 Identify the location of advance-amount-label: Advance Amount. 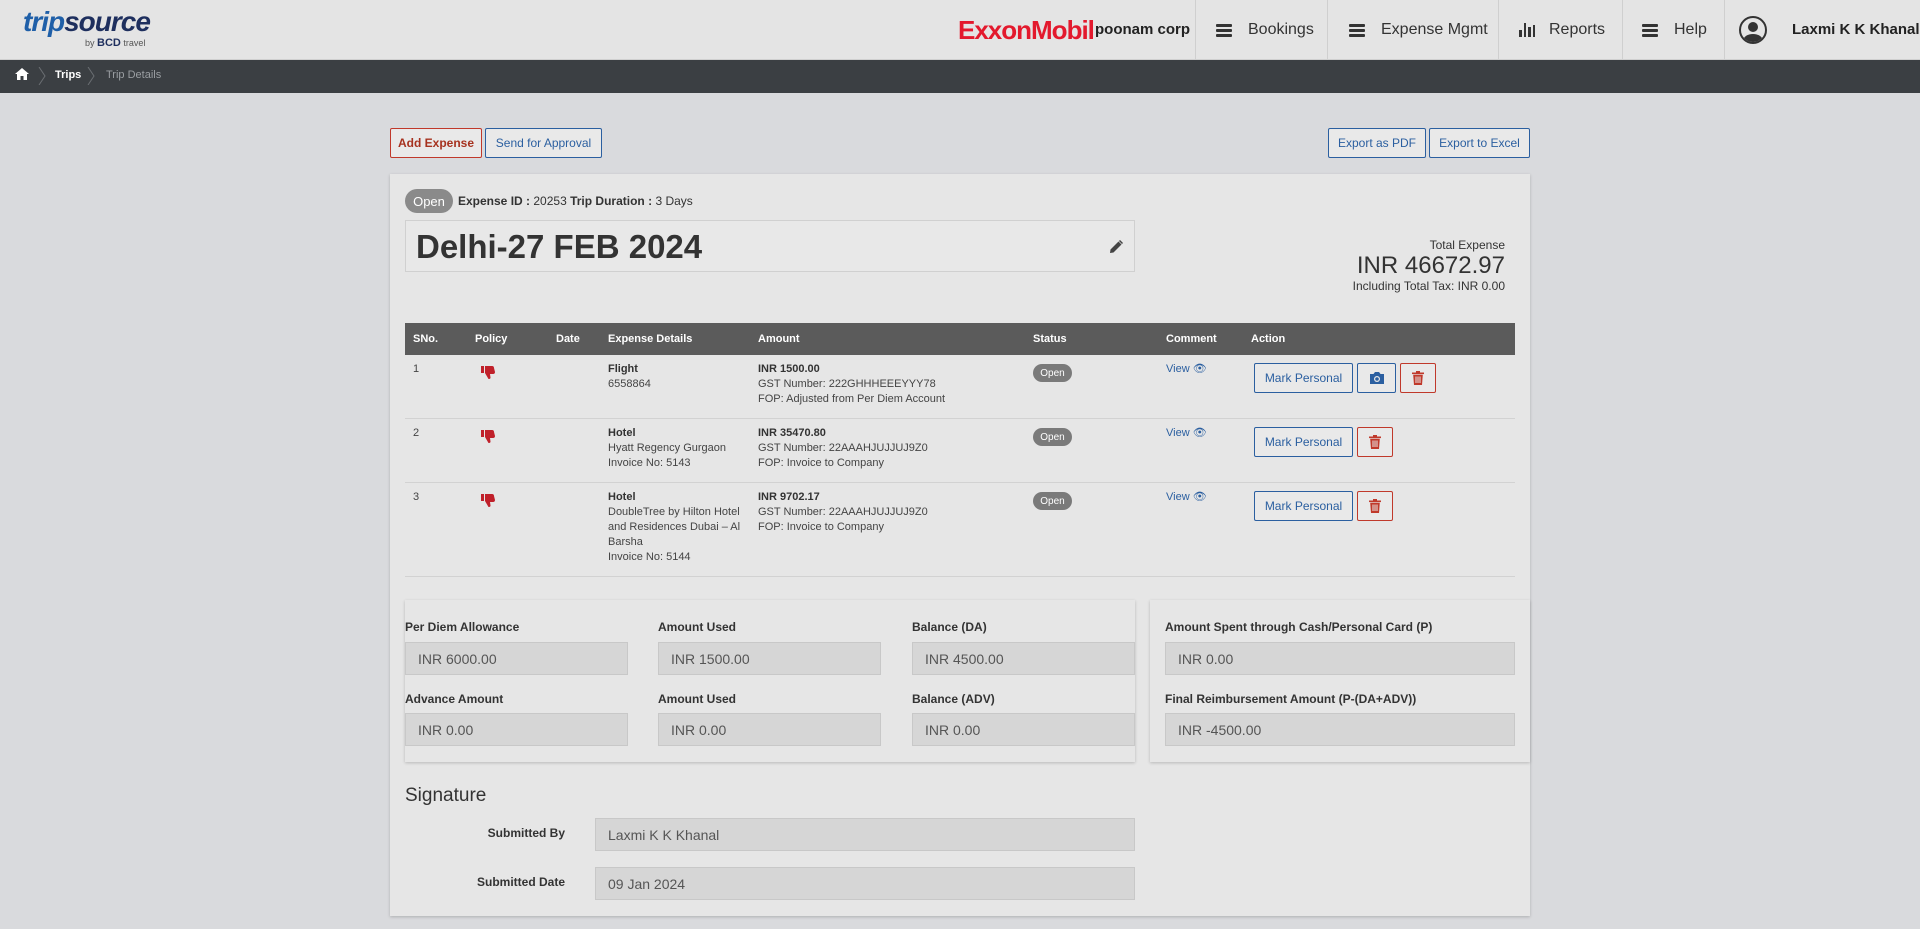
(454, 699).